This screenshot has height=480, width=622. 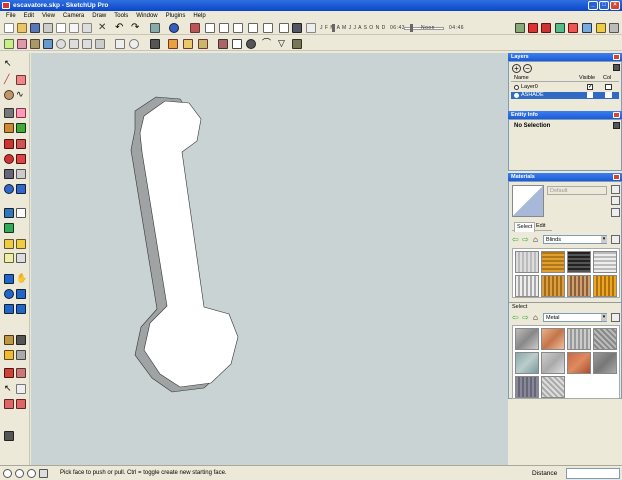 I want to click on entity-info-header: Entity Info, so click(x=565, y=115).